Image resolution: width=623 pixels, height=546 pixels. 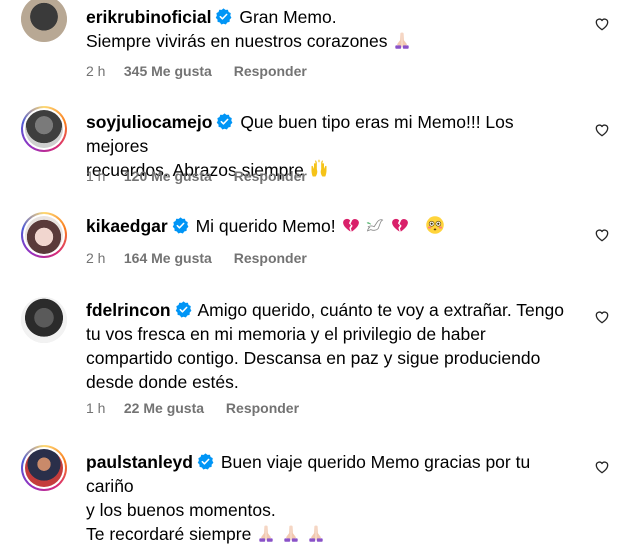 I want to click on raised-hands-emoji, so click(x=319, y=169).